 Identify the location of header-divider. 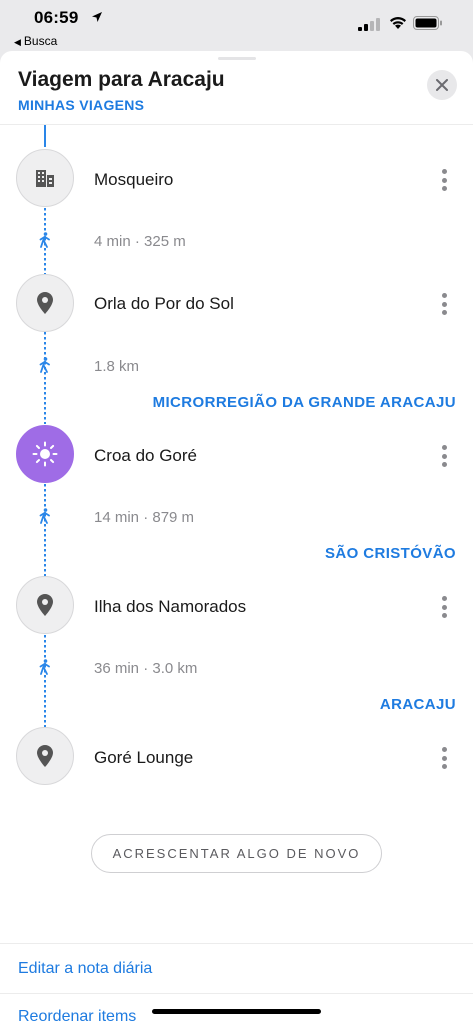
(236, 124).